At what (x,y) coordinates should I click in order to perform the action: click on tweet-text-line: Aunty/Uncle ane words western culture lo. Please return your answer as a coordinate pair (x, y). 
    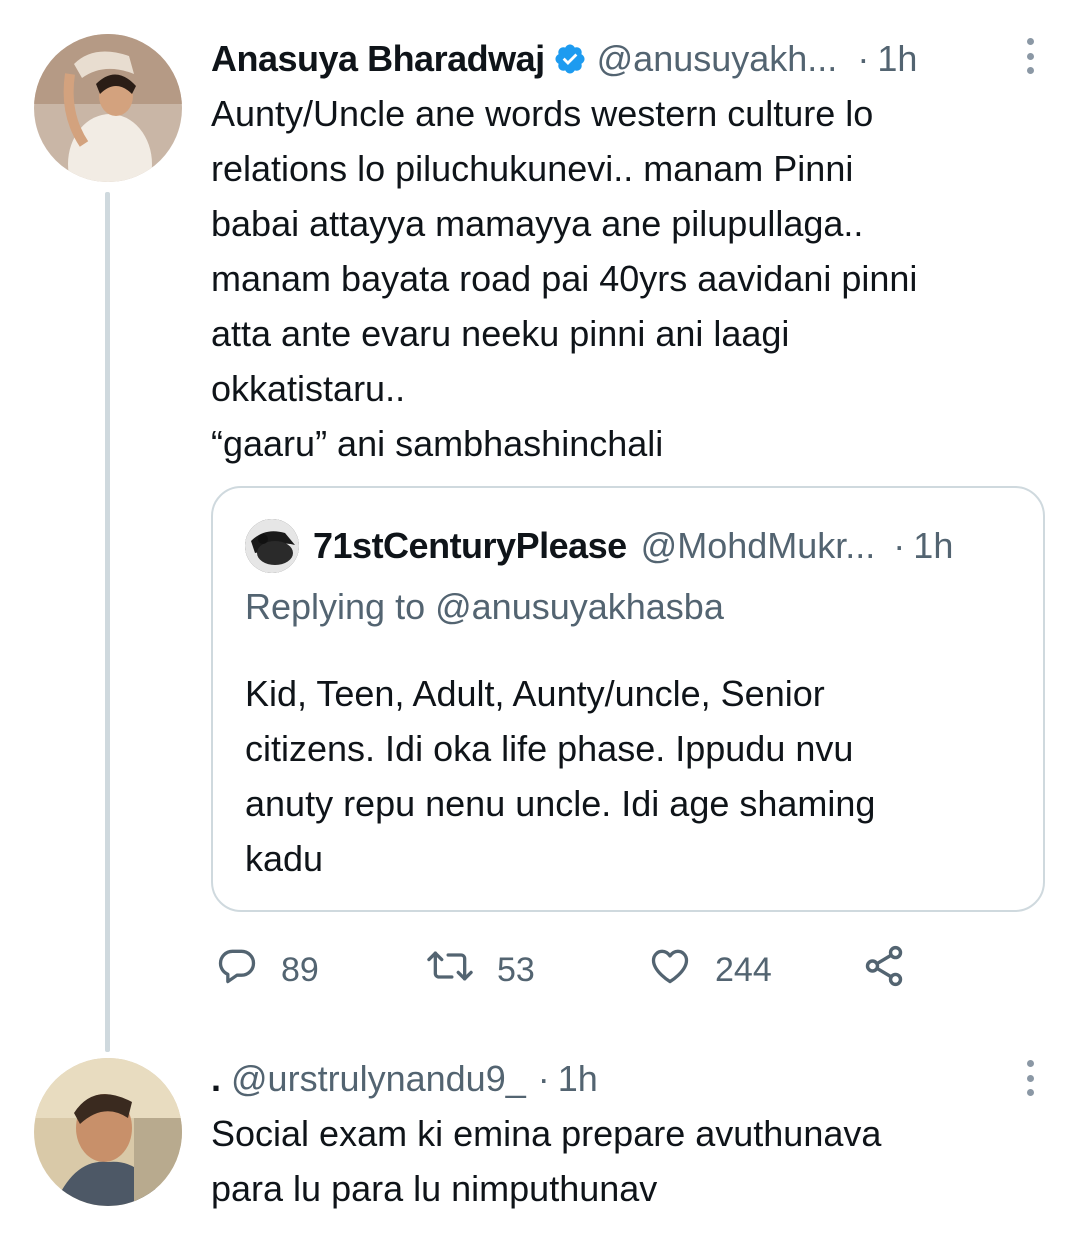
    Looking at the image, I should click on (542, 113).